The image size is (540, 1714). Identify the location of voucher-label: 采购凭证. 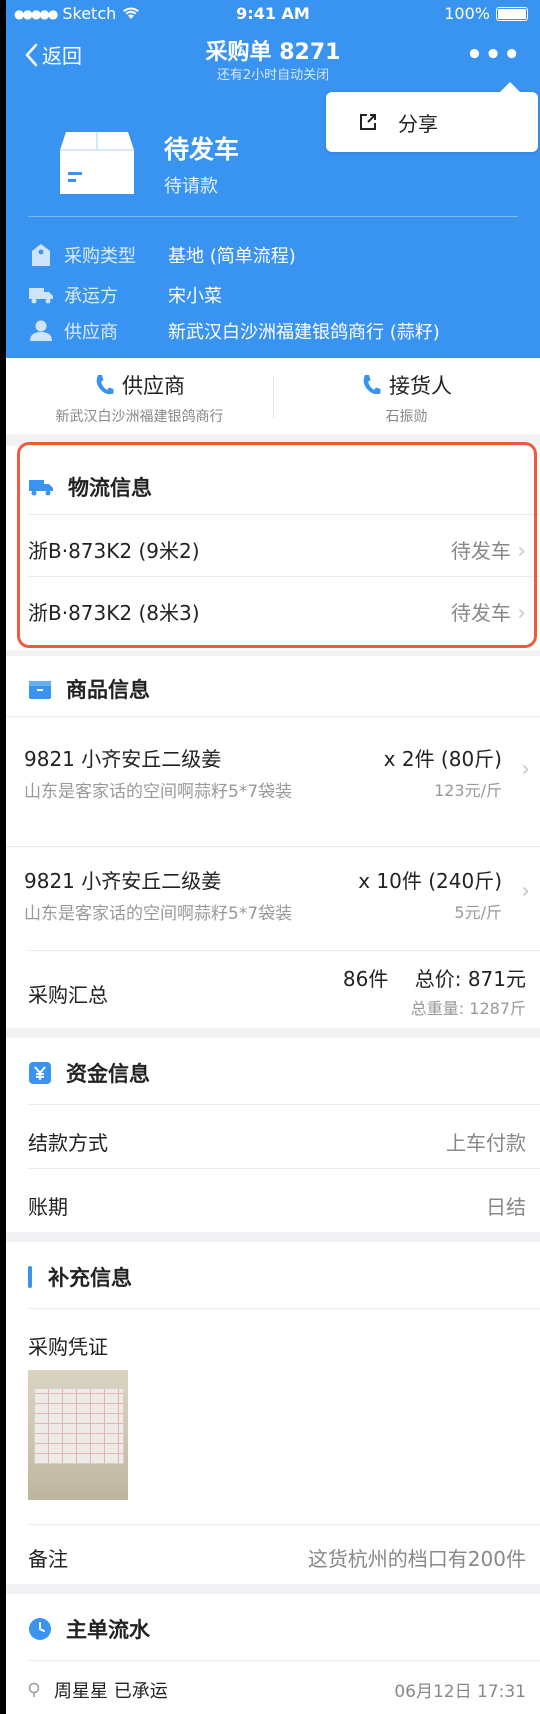
(68, 1347).